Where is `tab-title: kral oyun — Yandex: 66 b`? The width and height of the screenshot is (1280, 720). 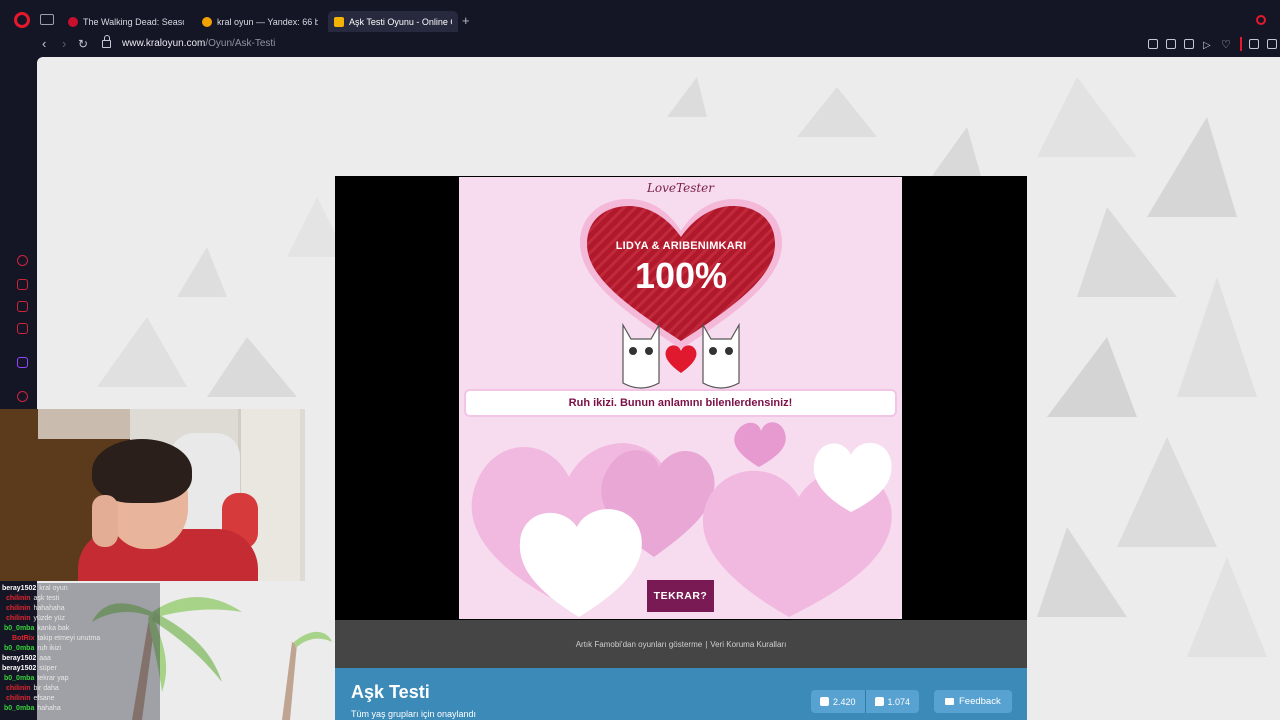 tab-title: kral oyun — Yandex: 66 b is located at coordinates (267, 21).